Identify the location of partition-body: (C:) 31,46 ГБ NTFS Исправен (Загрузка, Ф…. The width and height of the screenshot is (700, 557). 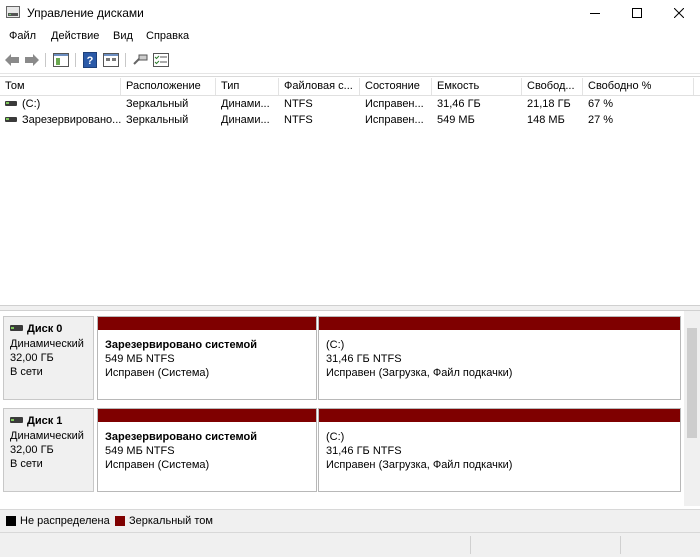
(499, 456).